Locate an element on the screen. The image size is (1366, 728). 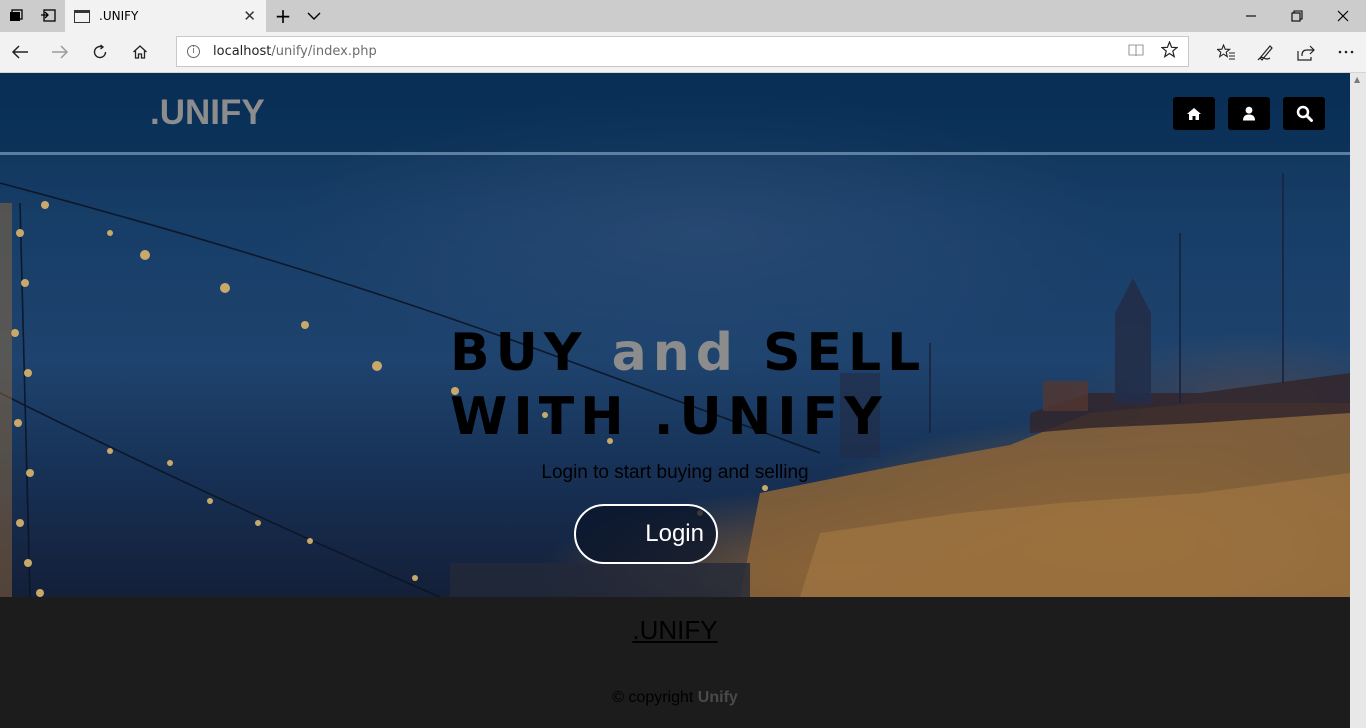
copyright-prefix: © copyright is located at coordinates (655, 697).